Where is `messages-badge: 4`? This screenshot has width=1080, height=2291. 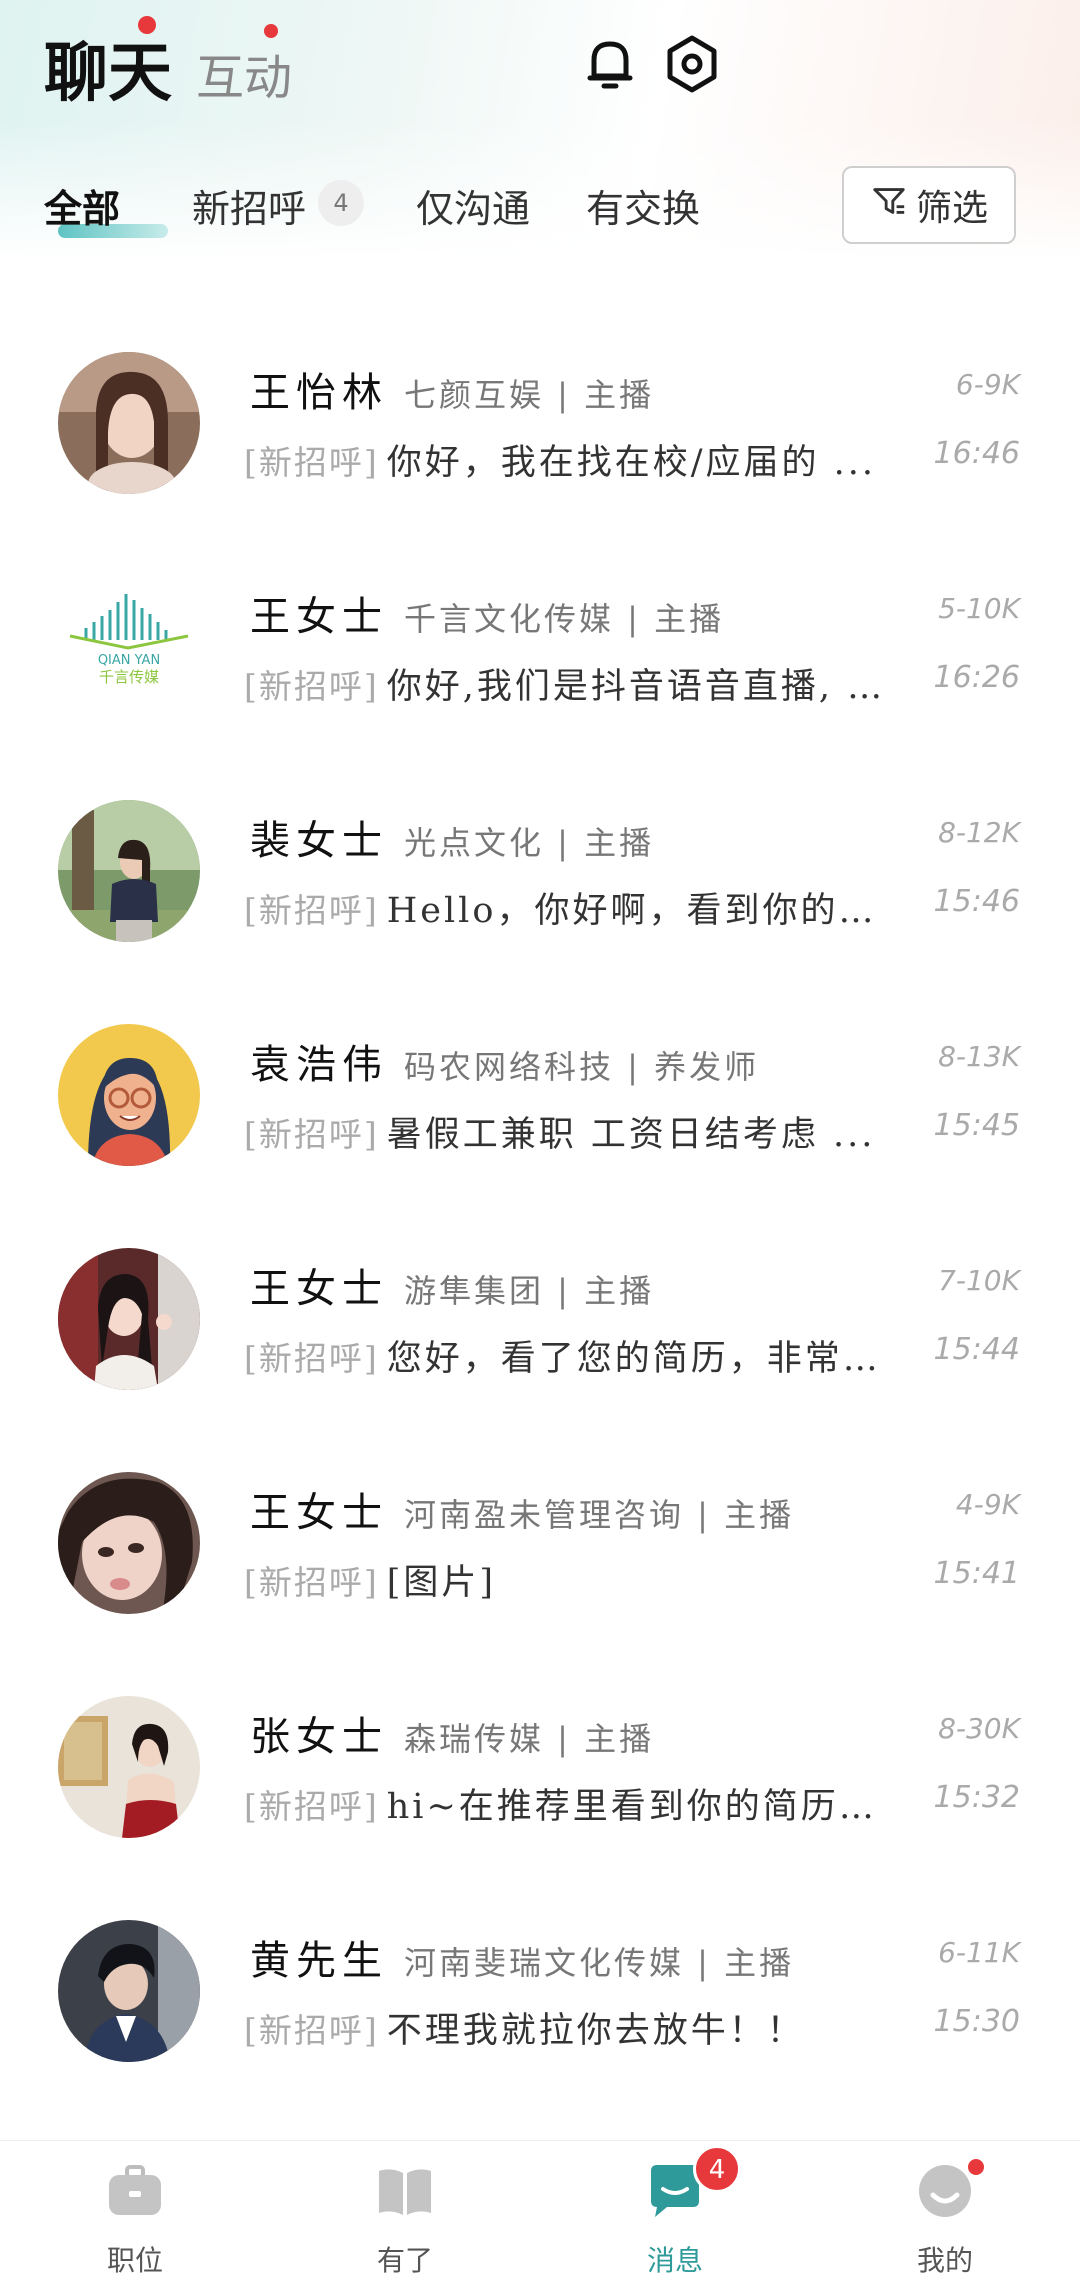
messages-badge: 4 is located at coordinates (717, 2169).